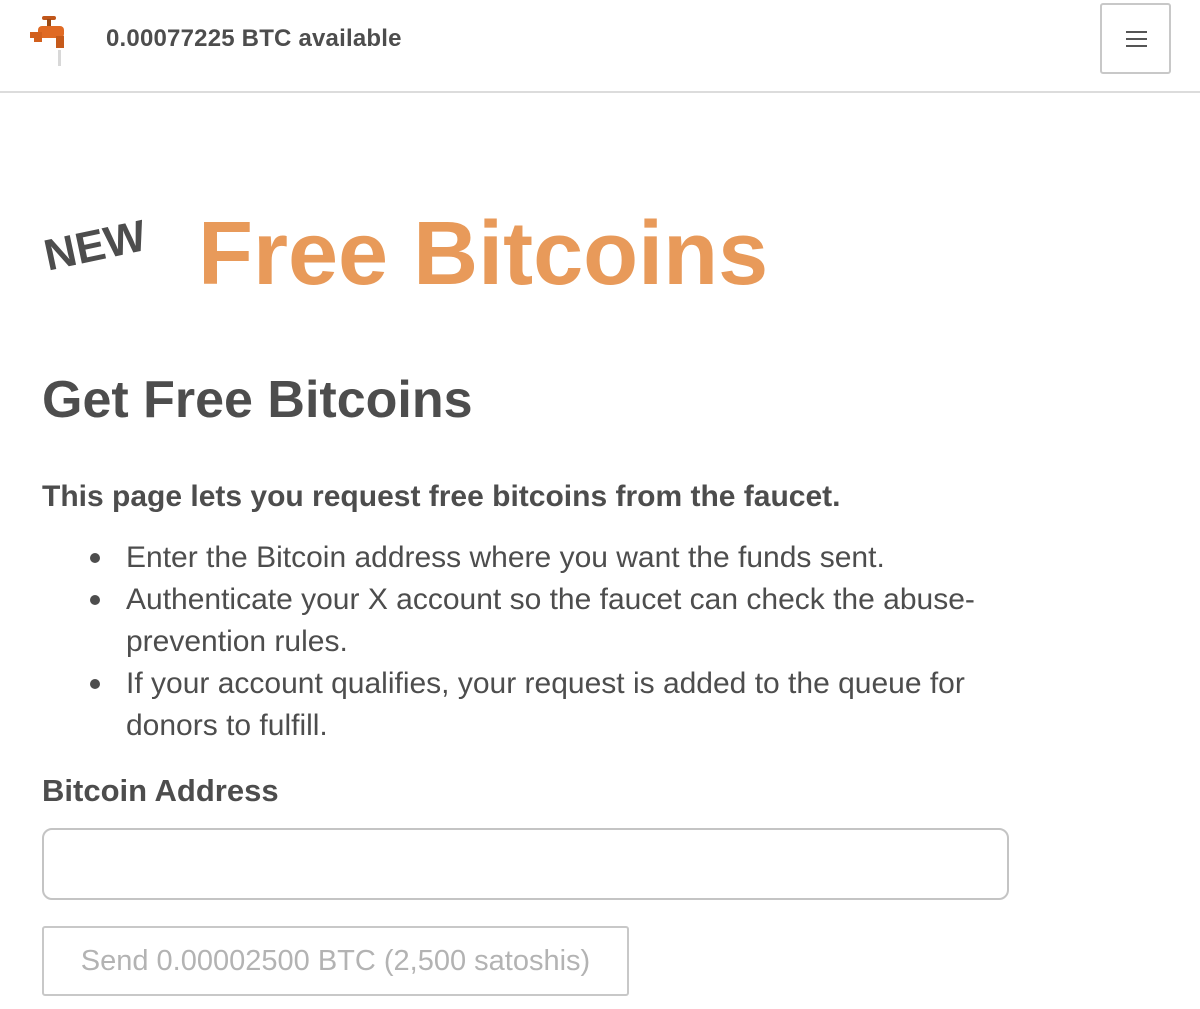 The width and height of the screenshot is (1200, 1009). Describe the element at coordinates (483, 254) in the screenshot. I see `hero-title: Free Bitcoins` at that location.